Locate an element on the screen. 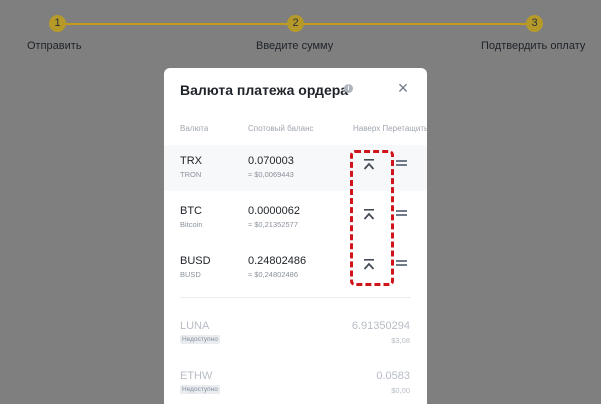  currency-balance: 6.91350294 is located at coordinates (380, 326).